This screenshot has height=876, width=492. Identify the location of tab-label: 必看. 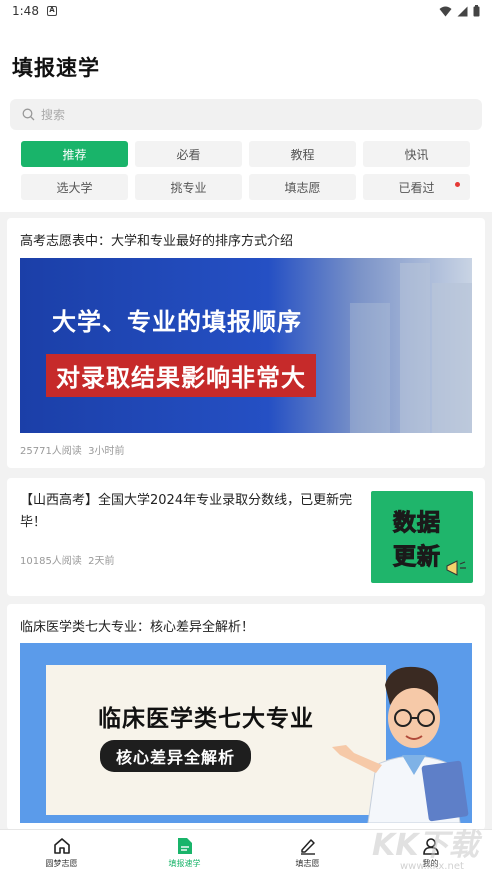
(188, 154).